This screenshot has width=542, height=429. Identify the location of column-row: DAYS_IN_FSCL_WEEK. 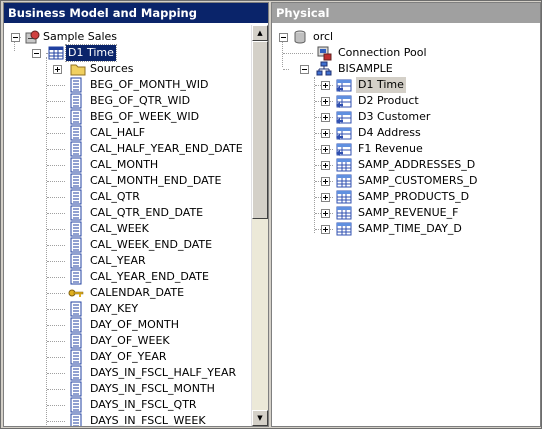
(128, 419).